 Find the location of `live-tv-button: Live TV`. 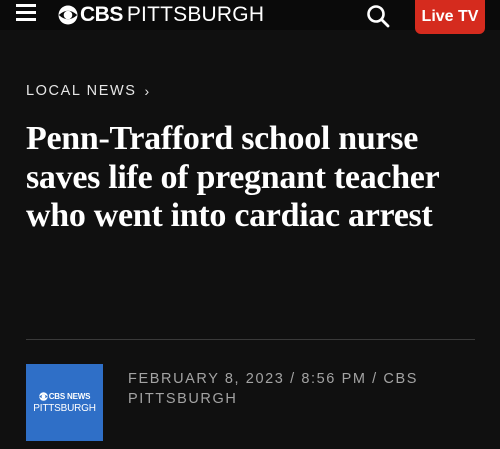

live-tv-button: Live TV is located at coordinates (450, 17).